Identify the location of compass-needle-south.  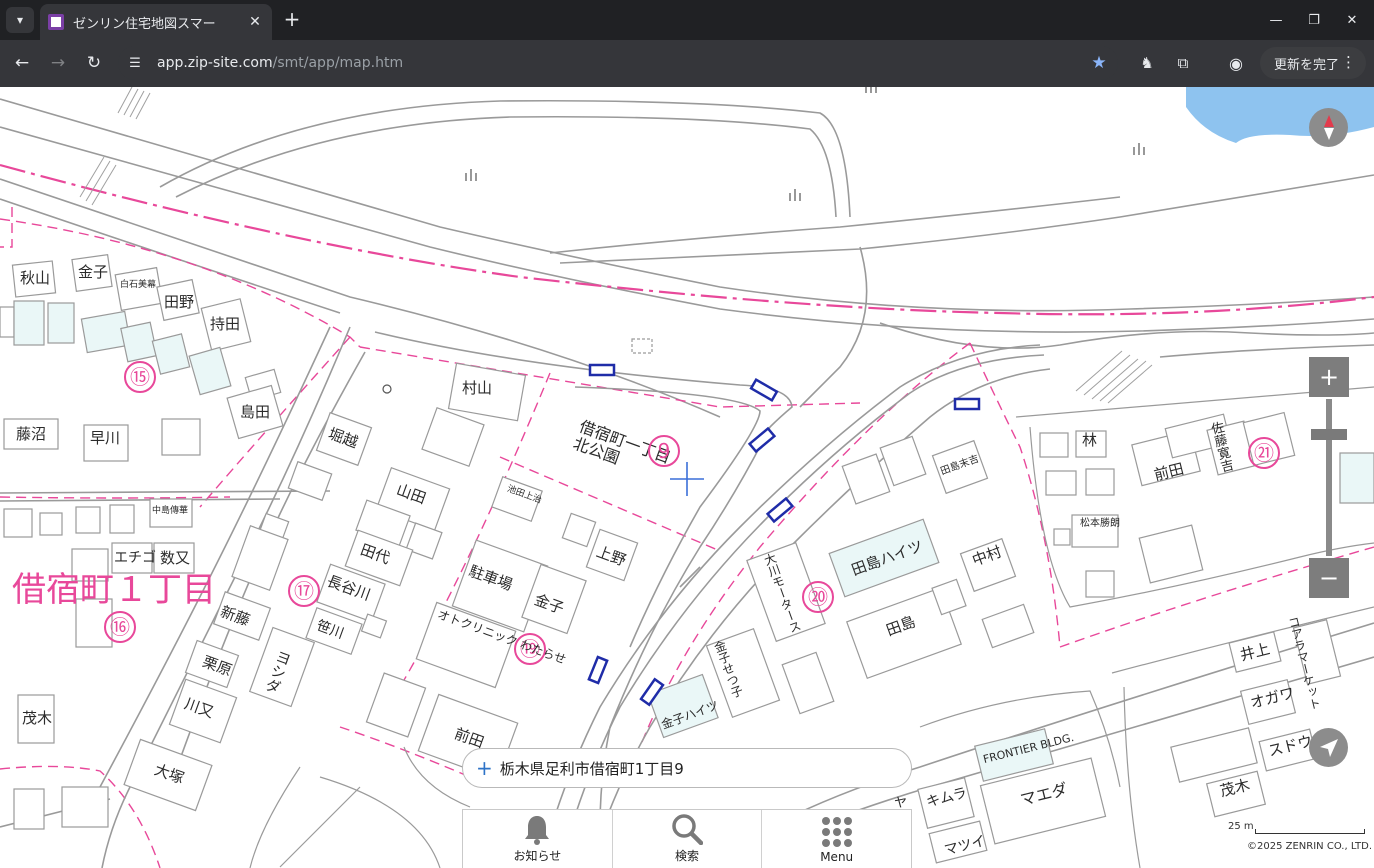
(1328, 134).